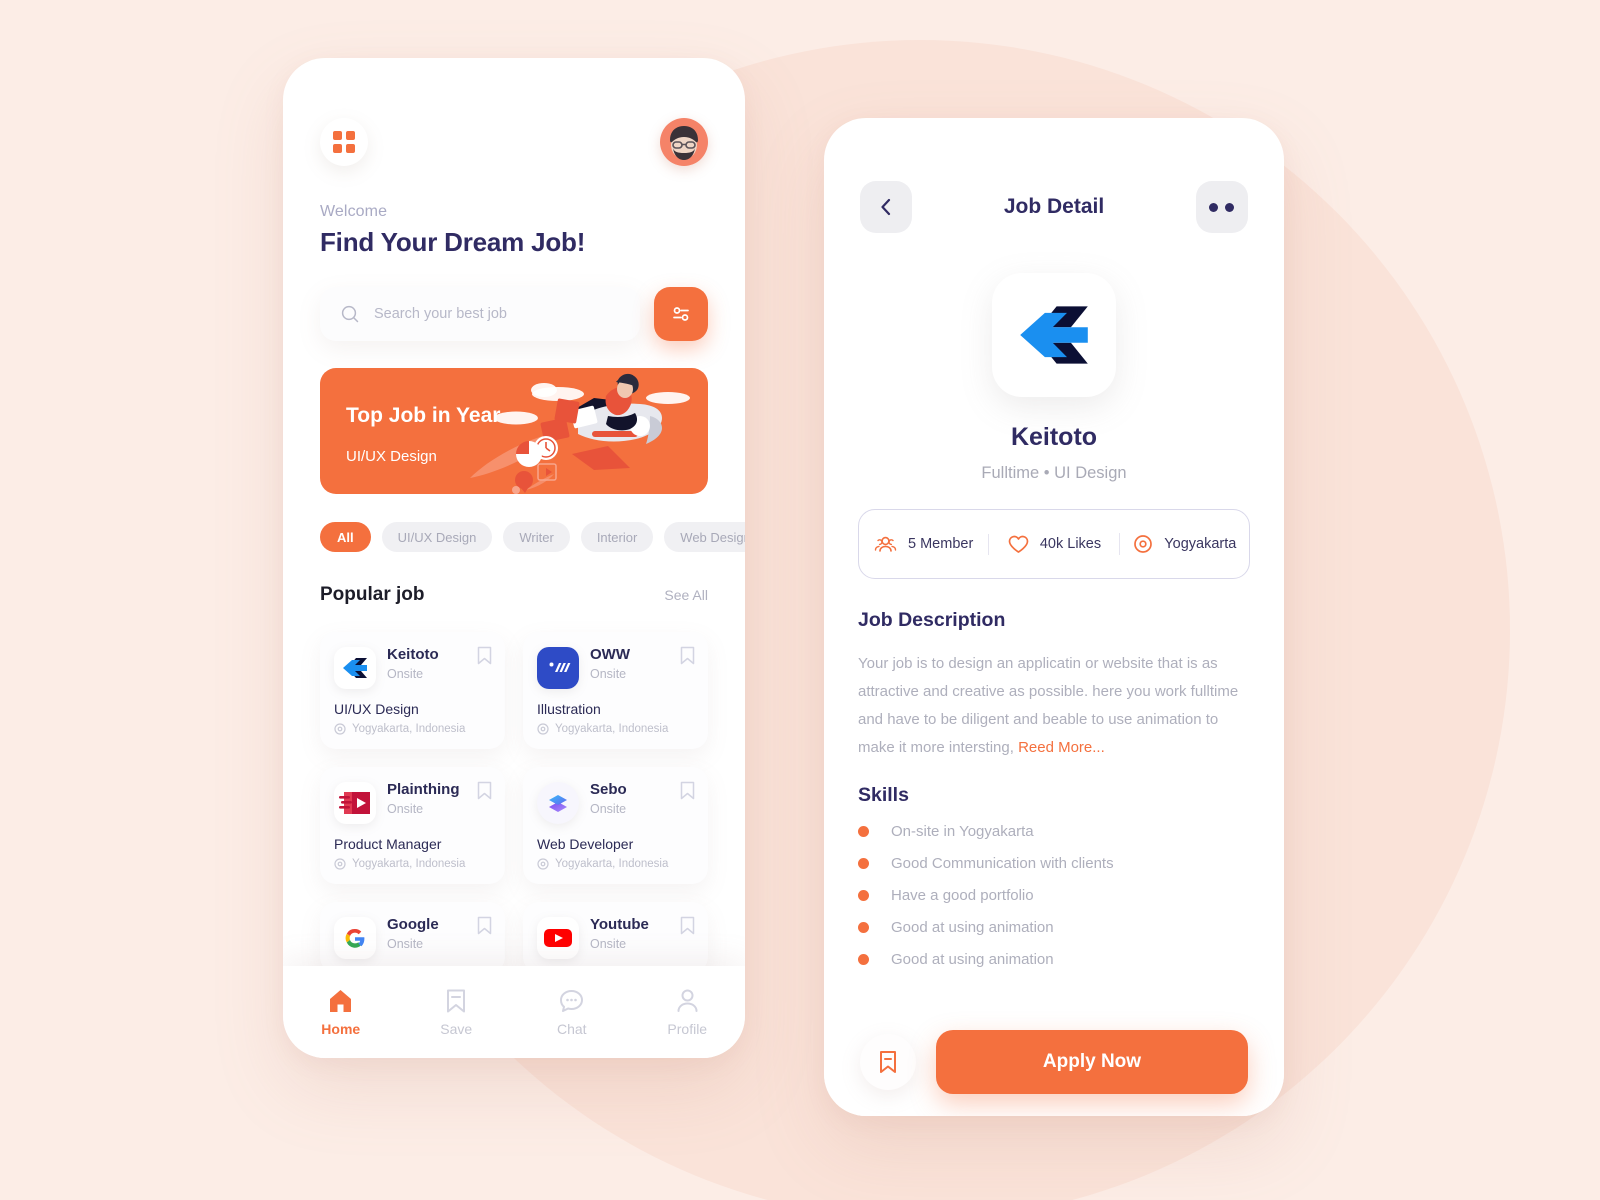 The width and height of the screenshot is (1600, 1200). I want to click on job-role: Product Manager, so click(388, 844).